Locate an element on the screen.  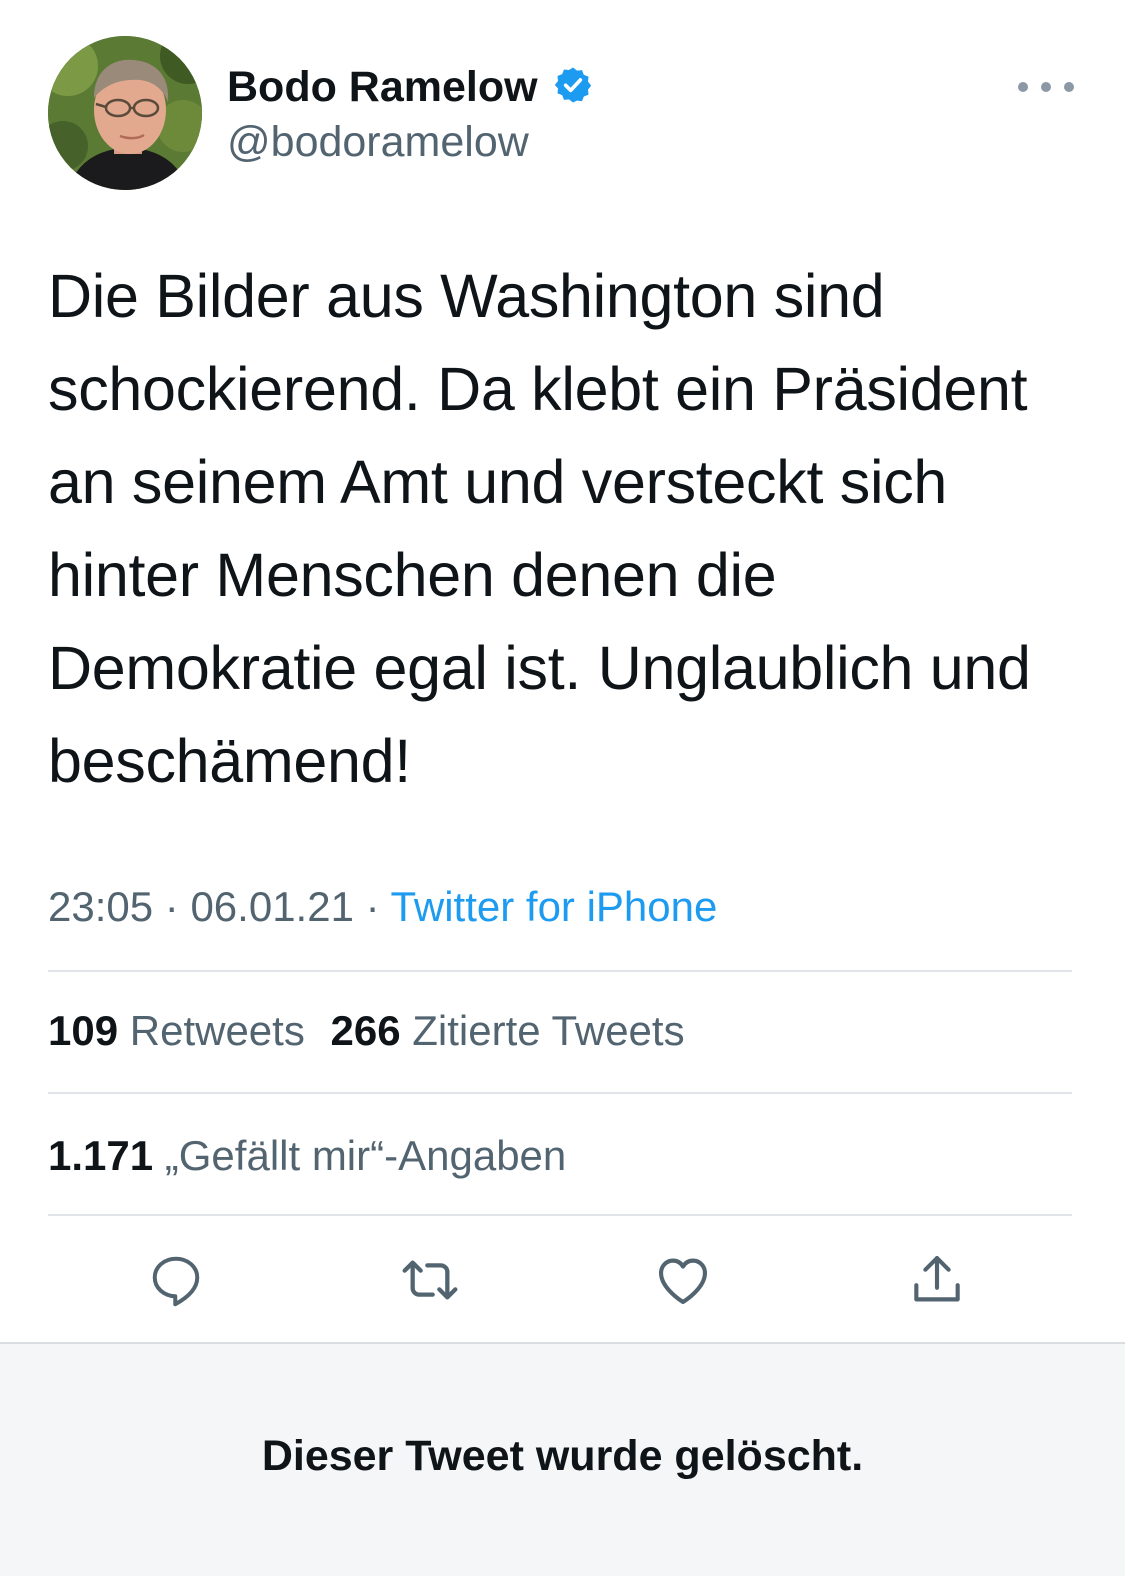
quotes-stat: 266 Zitierte Tweets is located at coordinates (508, 1030).